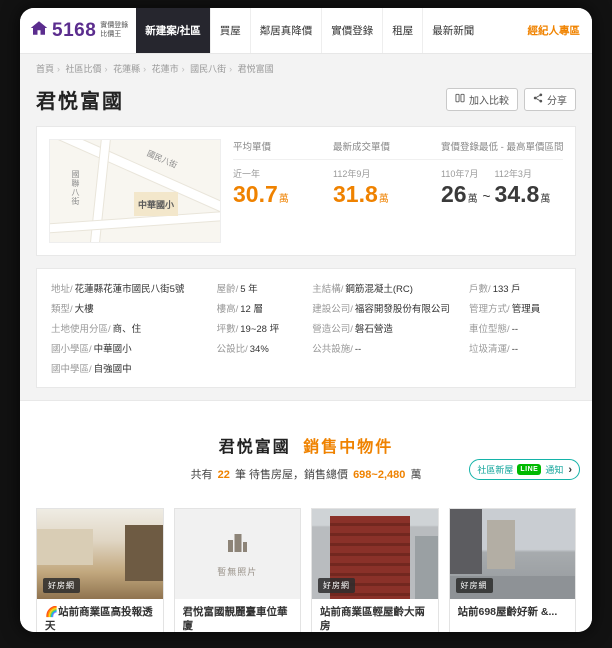 The image size is (612, 648). Describe the element at coordinates (351, 30) in the screenshot. I see `nav-tab-price-registry: 實價登錄` at that location.